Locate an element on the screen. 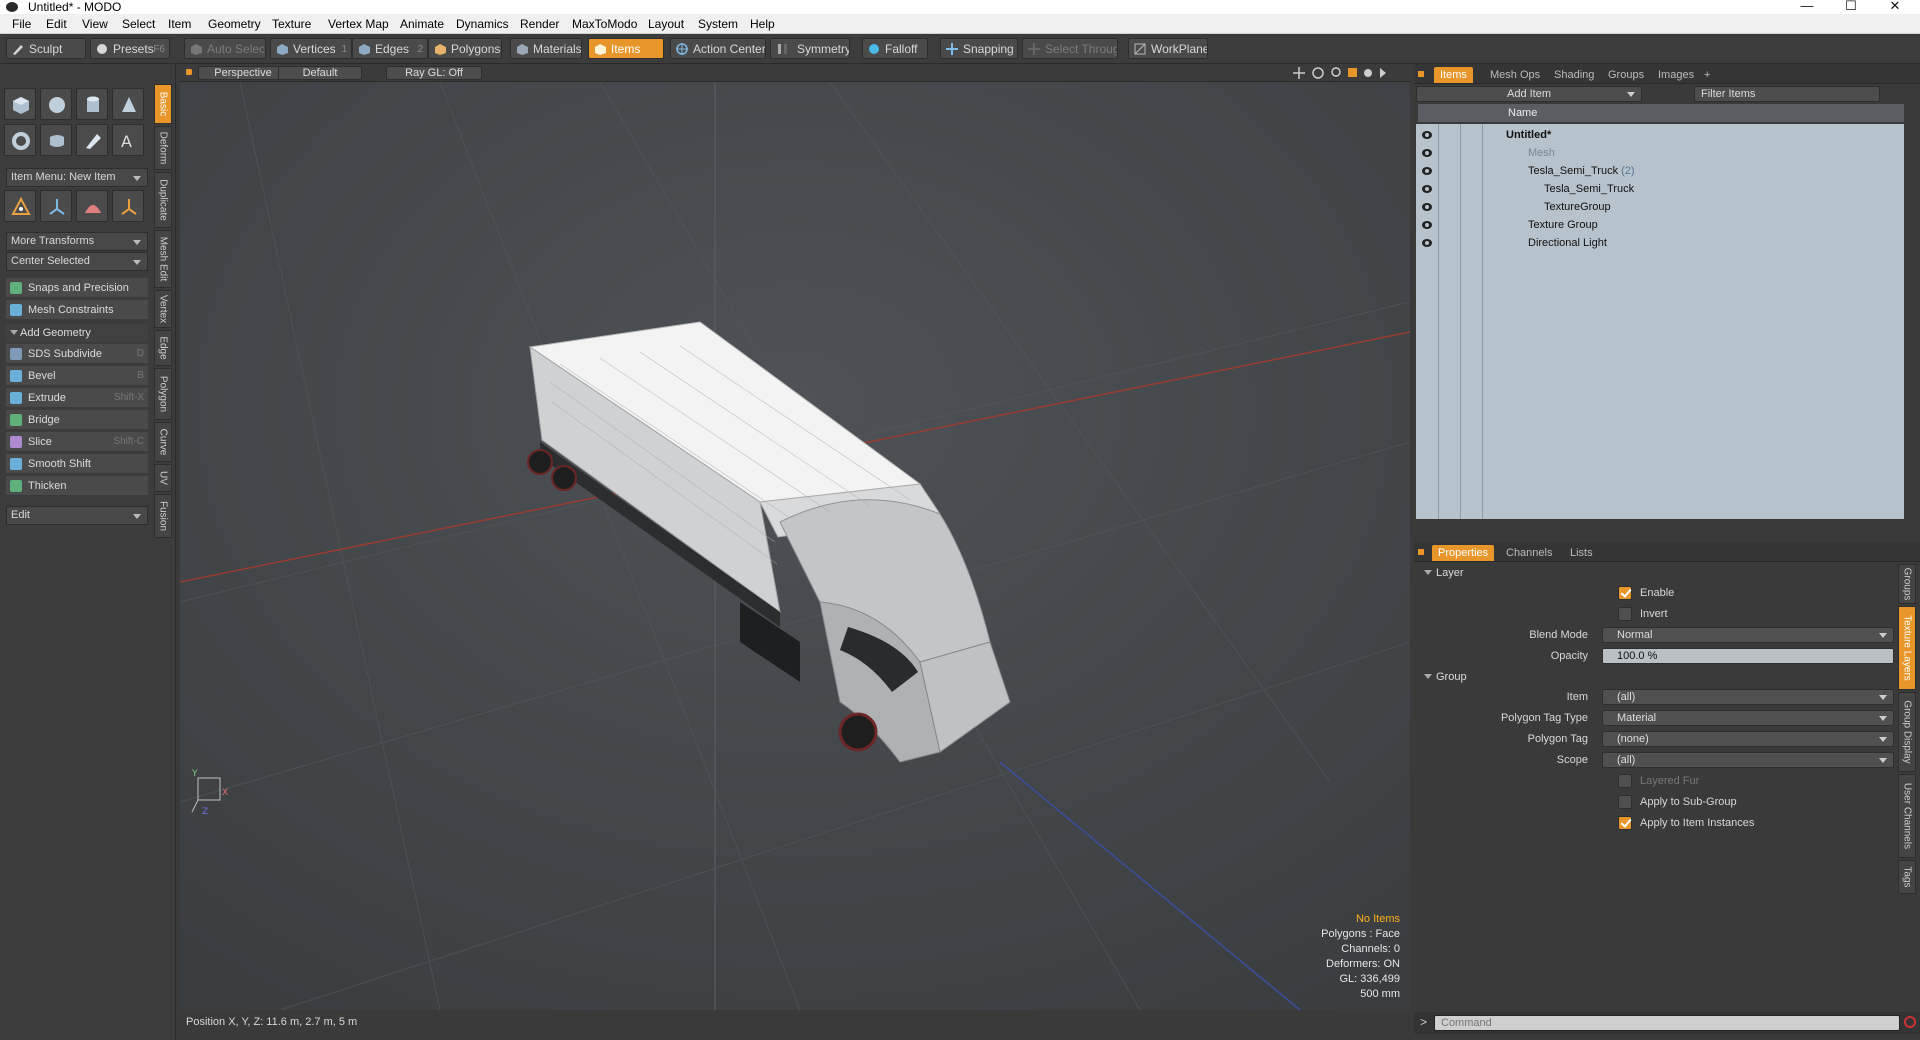 This screenshot has width=1920, height=1040. polygon-tag-select: (none) is located at coordinates (1748, 739).